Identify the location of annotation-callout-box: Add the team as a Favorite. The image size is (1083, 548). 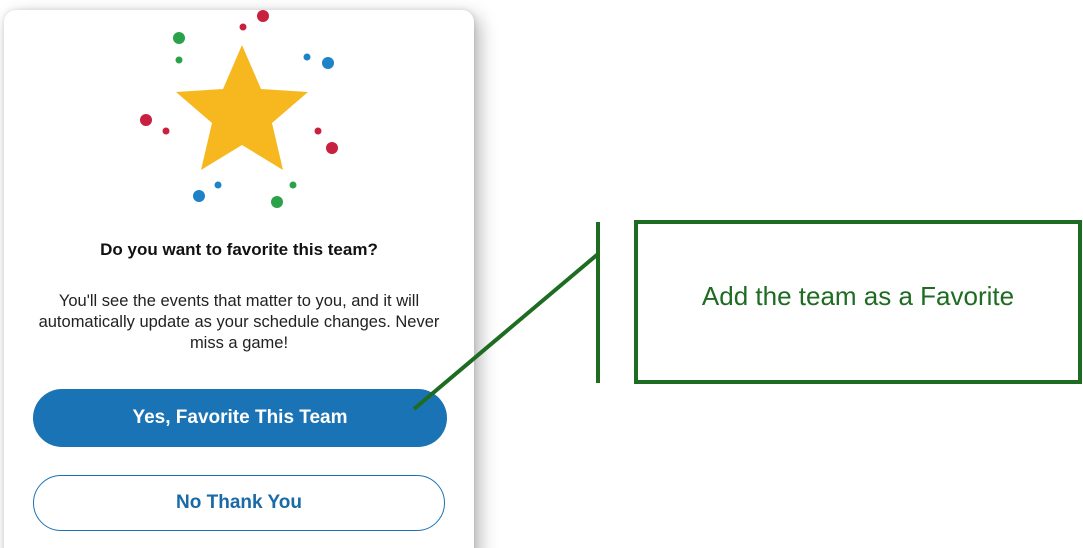
(858, 302).